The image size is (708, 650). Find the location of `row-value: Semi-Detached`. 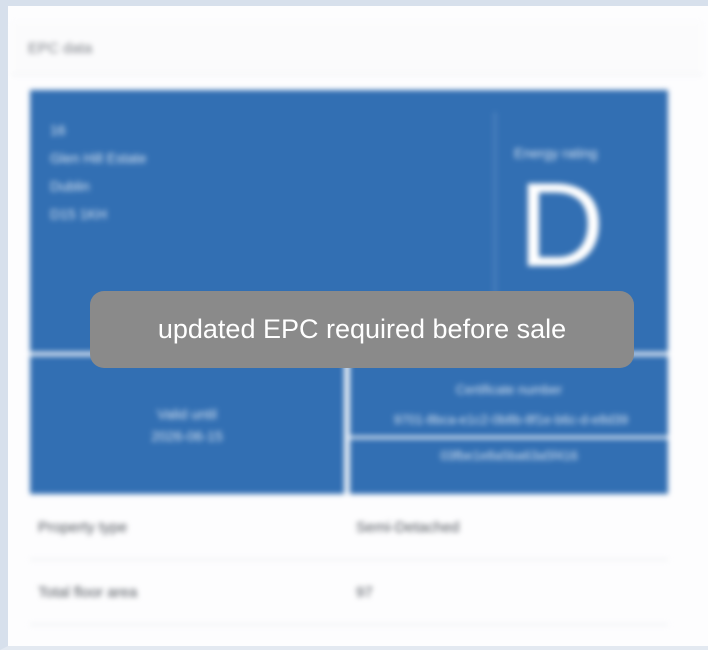

row-value: Semi-Detached is located at coordinates (408, 527).